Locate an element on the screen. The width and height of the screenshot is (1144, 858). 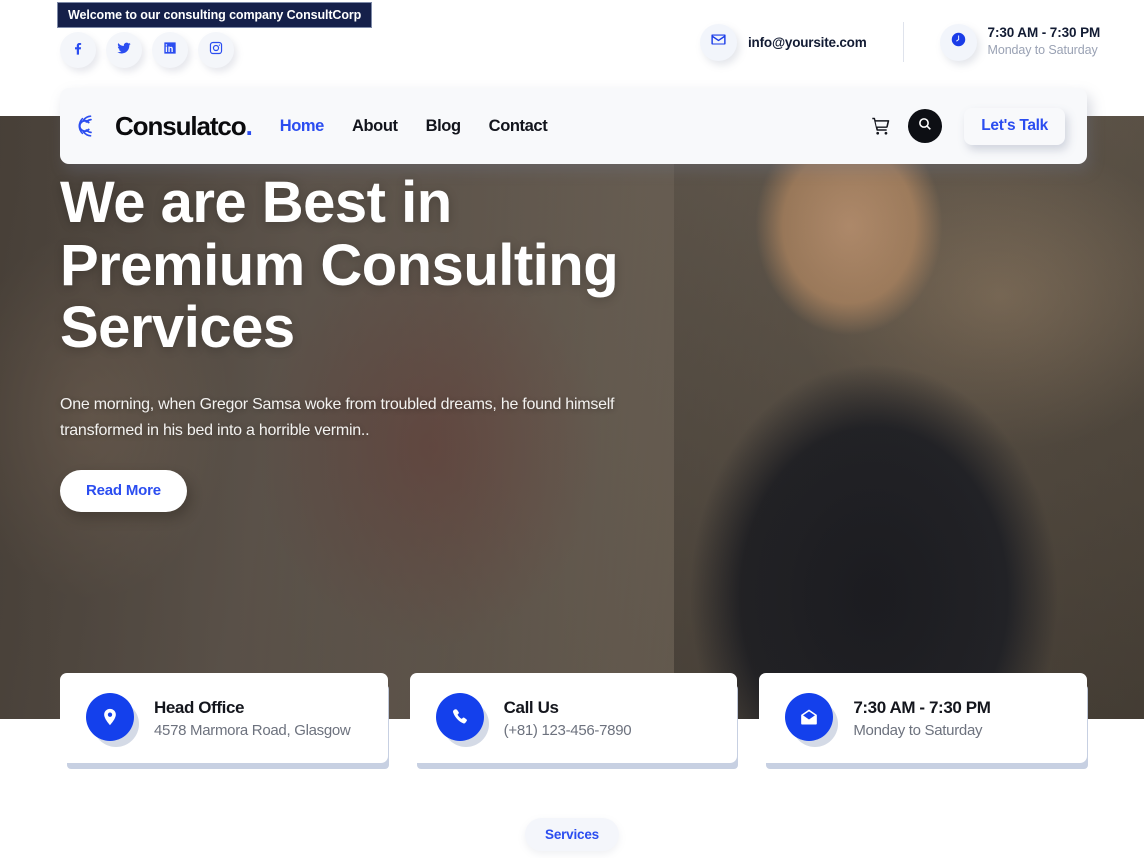
info-card-head-office: Head Office 4578 Marmora Road, Glasgow is located at coordinates (224, 718).